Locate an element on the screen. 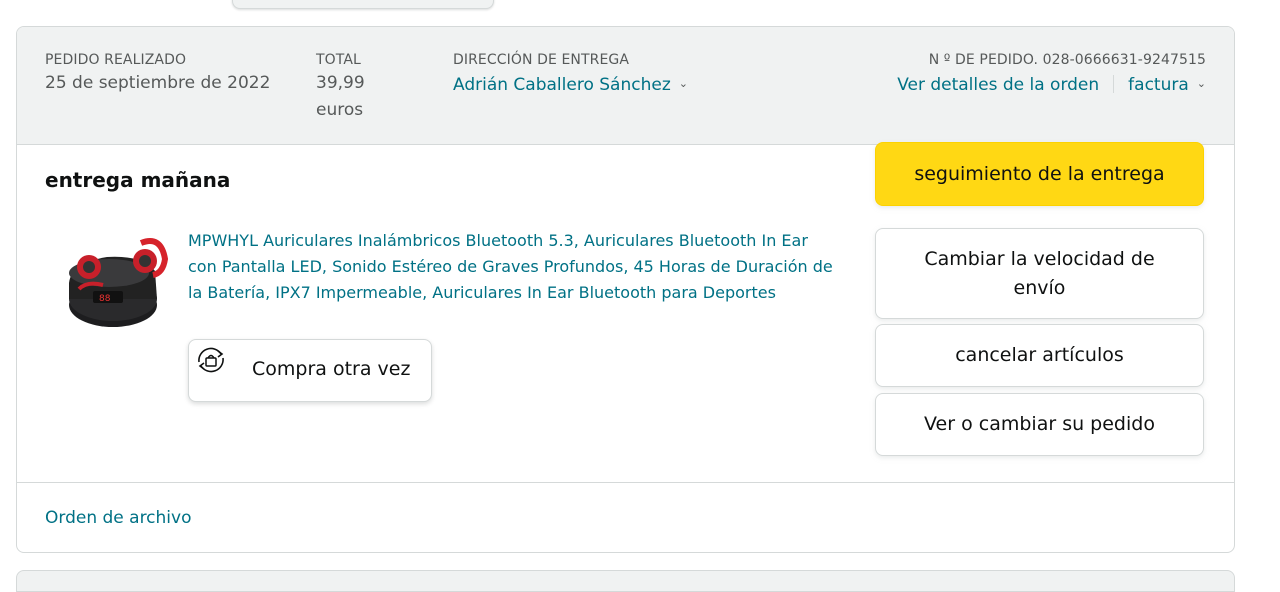 The height and width of the screenshot is (592, 1280). buy-again-button: Compra otra vez is located at coordinates (310, 370).